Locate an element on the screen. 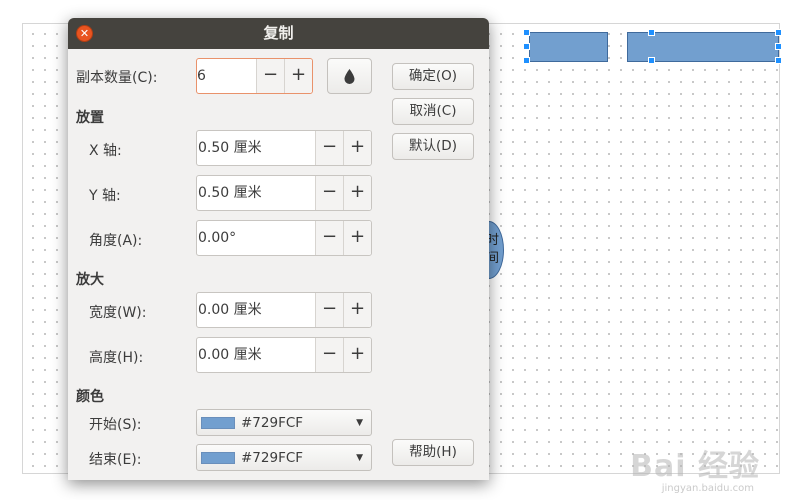 The height and width of the screenshot is (500, 800). y-axis-increment-button: + is located at coordinates (357, 193).